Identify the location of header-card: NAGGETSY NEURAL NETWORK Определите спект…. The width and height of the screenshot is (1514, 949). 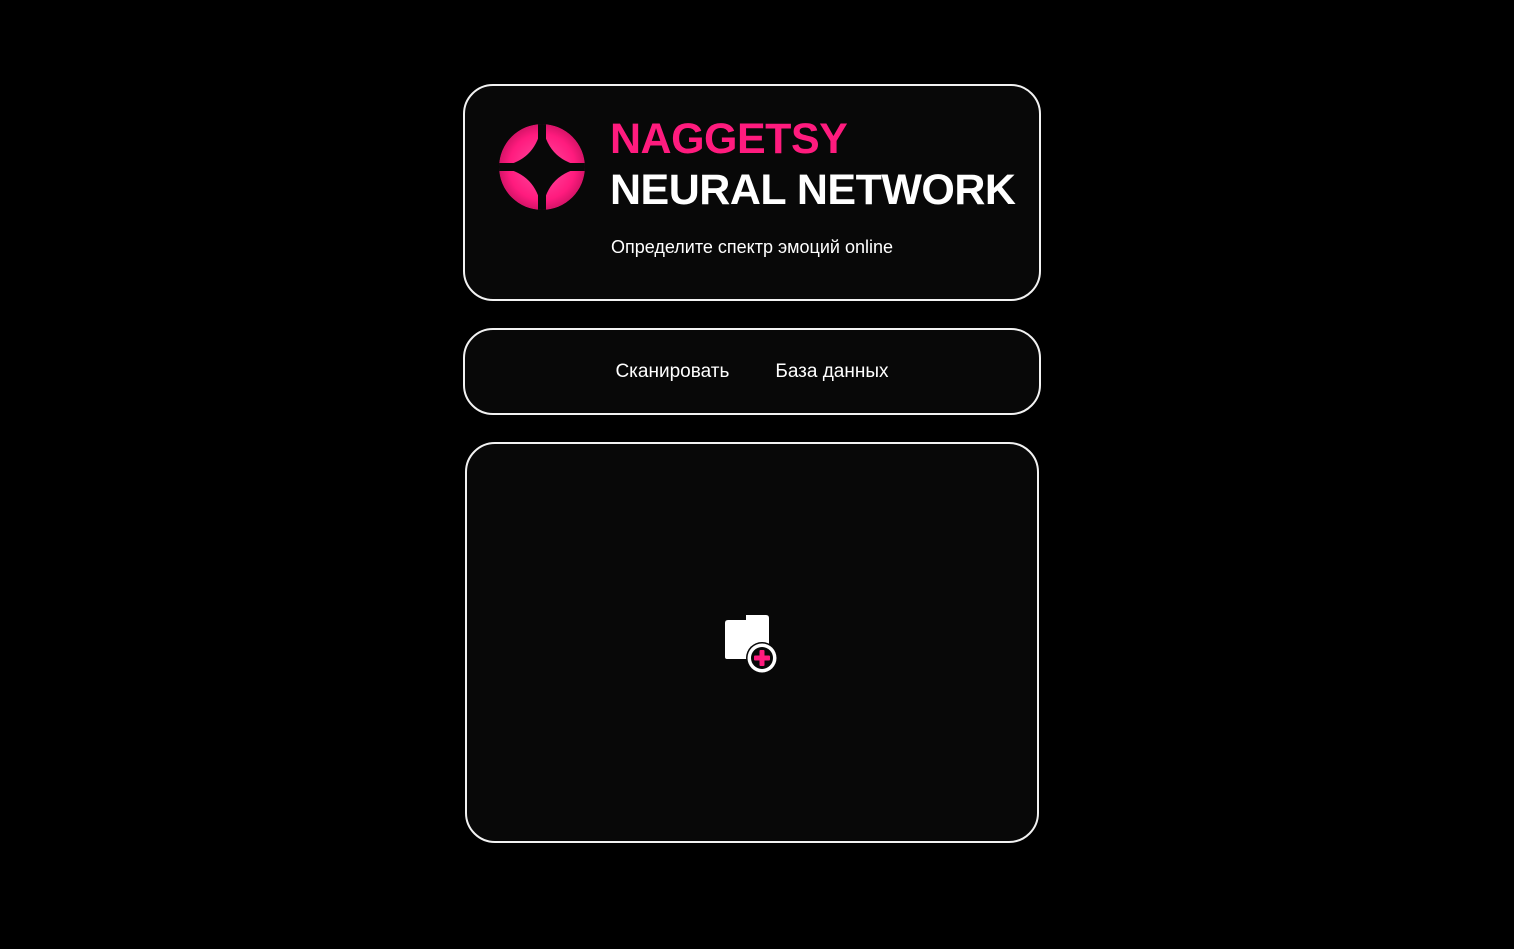
(752, 192).